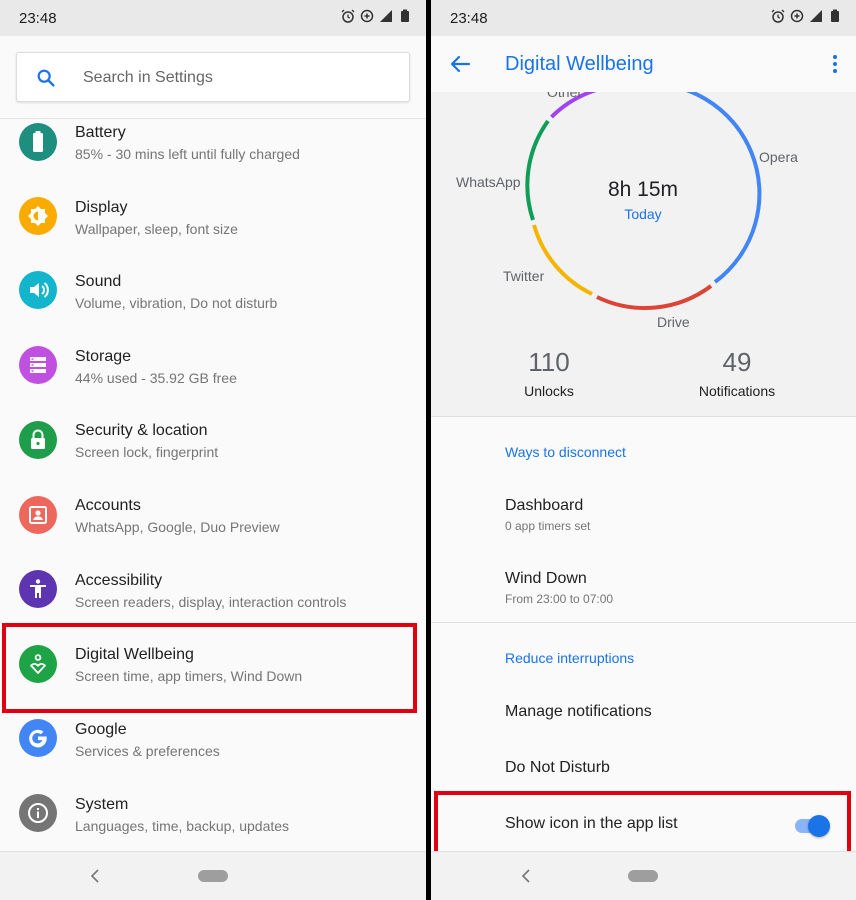 The height and width of the screenshot is (900, 856). Describe the element at coordinates (460, 64) in the screenshot. I see `back-arrow-icon` at that location.